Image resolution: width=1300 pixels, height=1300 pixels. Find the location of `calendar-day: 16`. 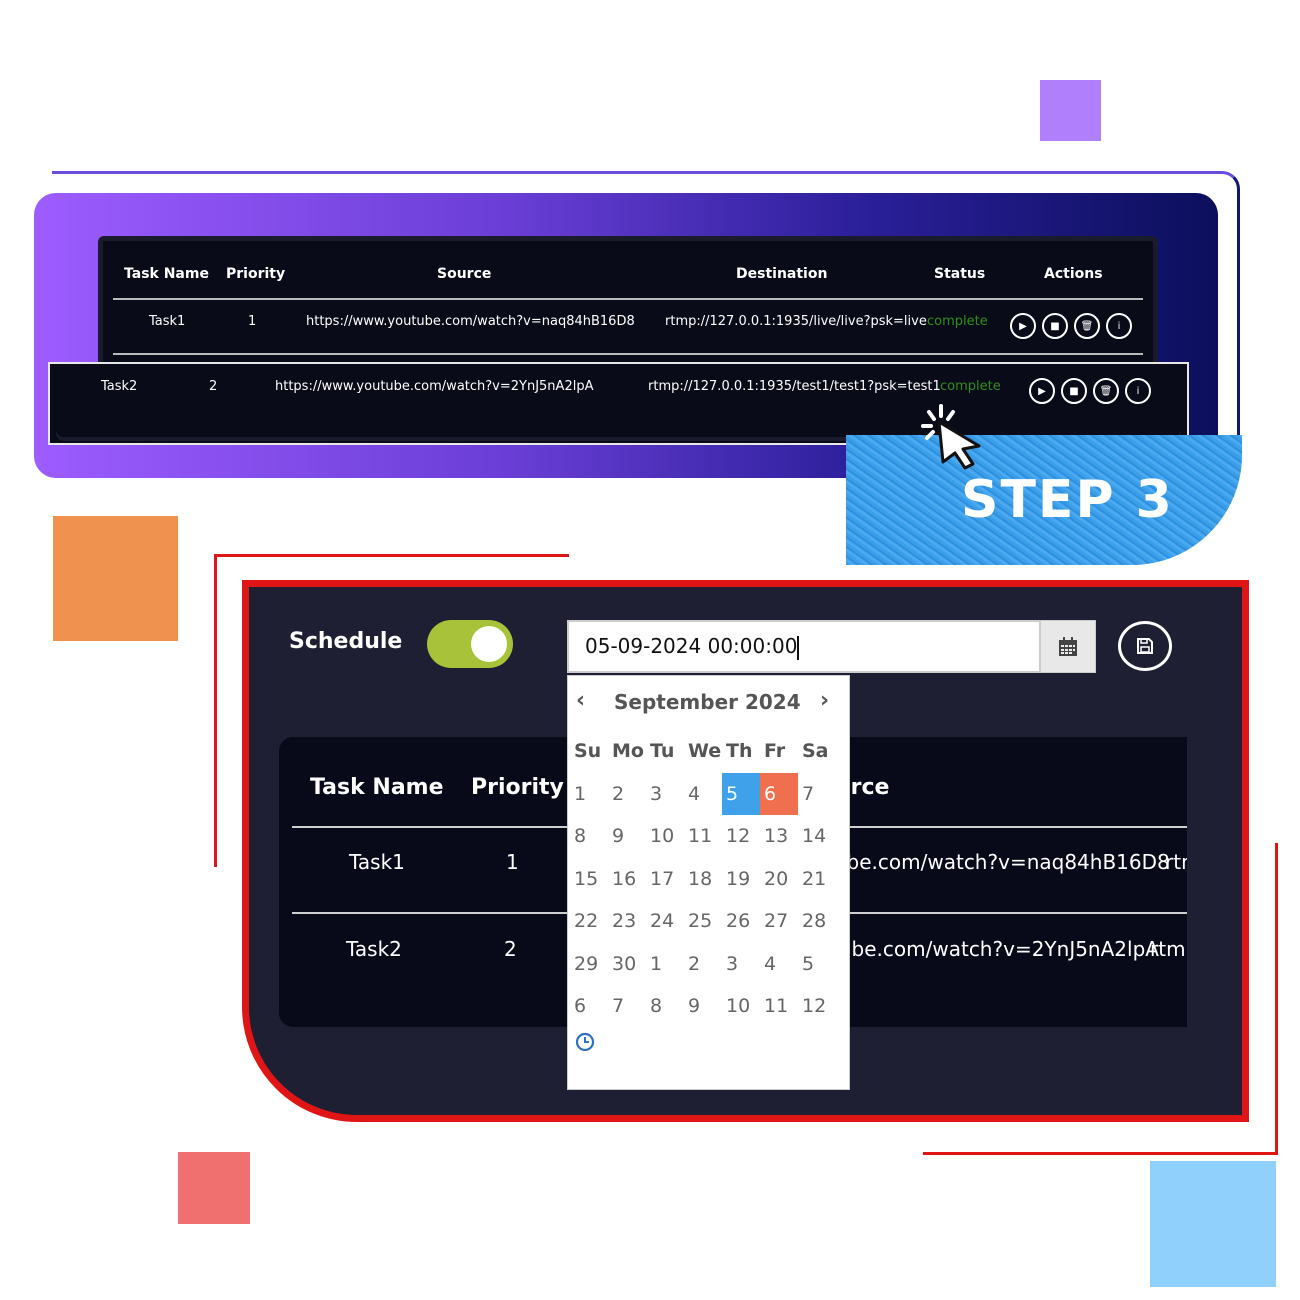

calendar-day: 16 is located at coordinates (627, 879).